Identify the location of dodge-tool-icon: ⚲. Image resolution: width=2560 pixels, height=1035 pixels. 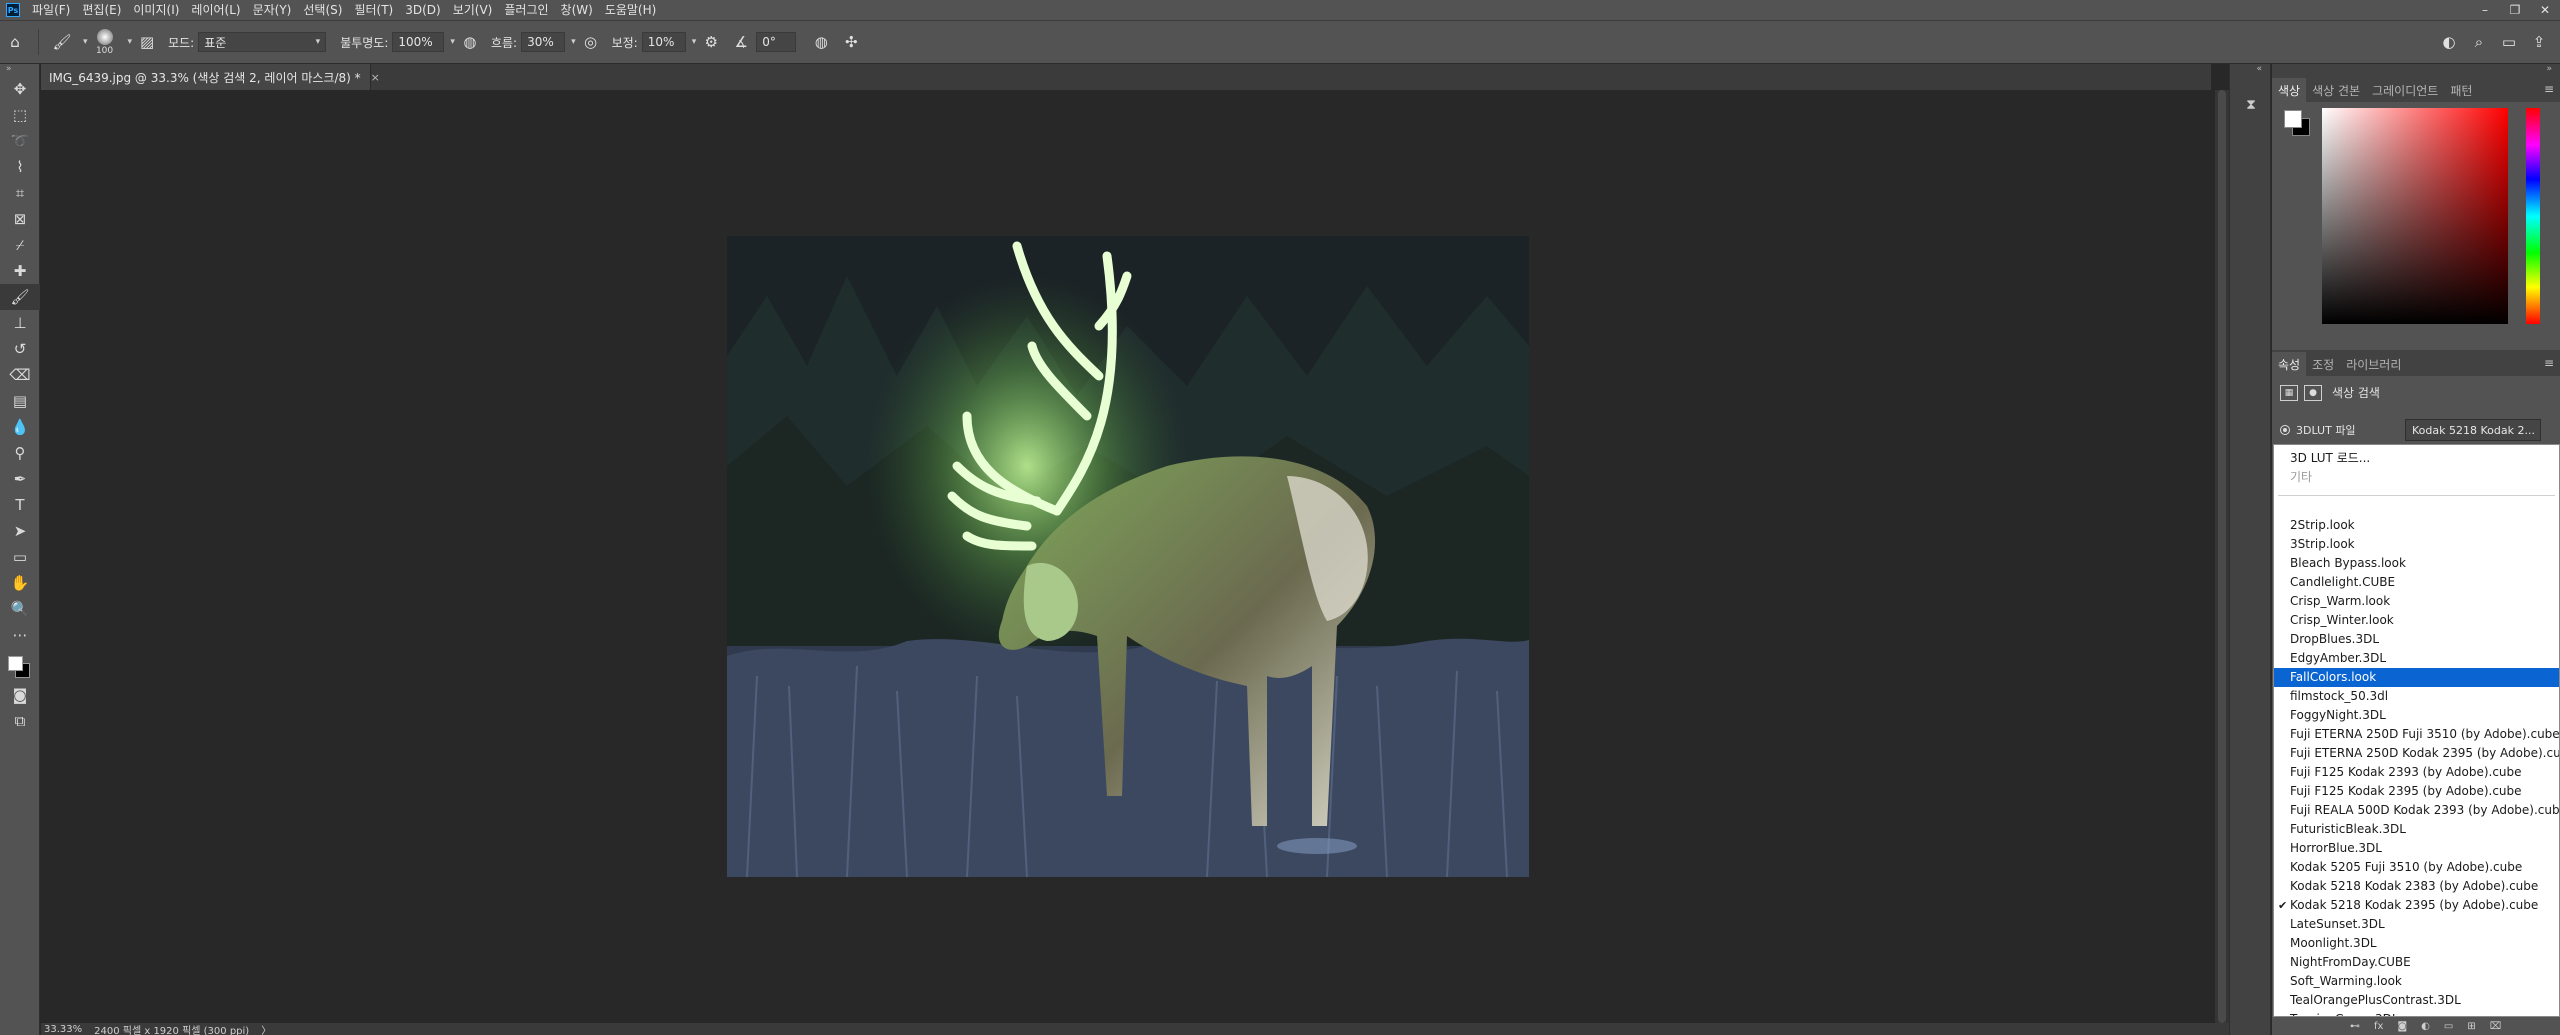
(20, 453).